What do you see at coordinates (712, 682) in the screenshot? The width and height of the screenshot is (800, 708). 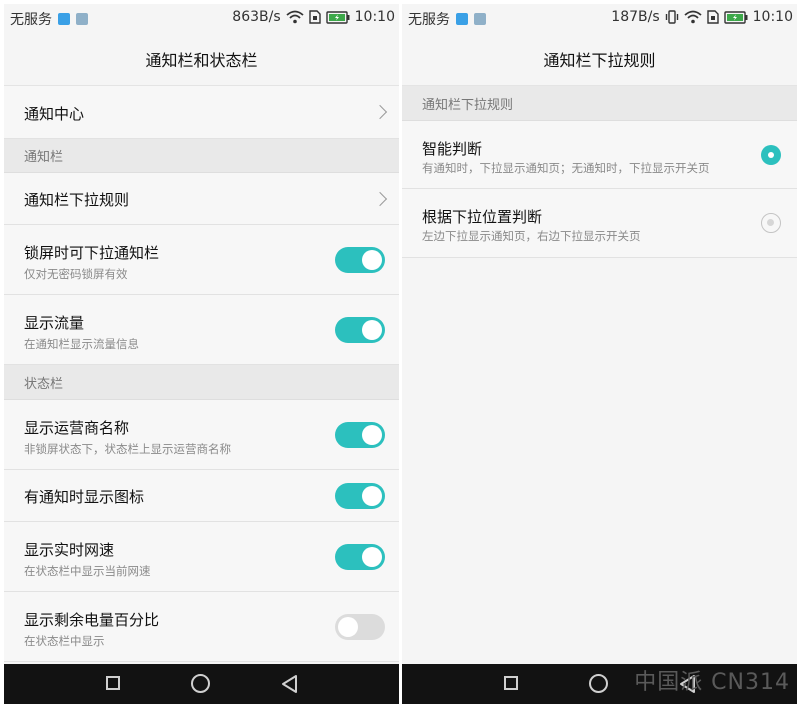 I see `watermark: 中国派 CN314` at bounding box center [712, 682].